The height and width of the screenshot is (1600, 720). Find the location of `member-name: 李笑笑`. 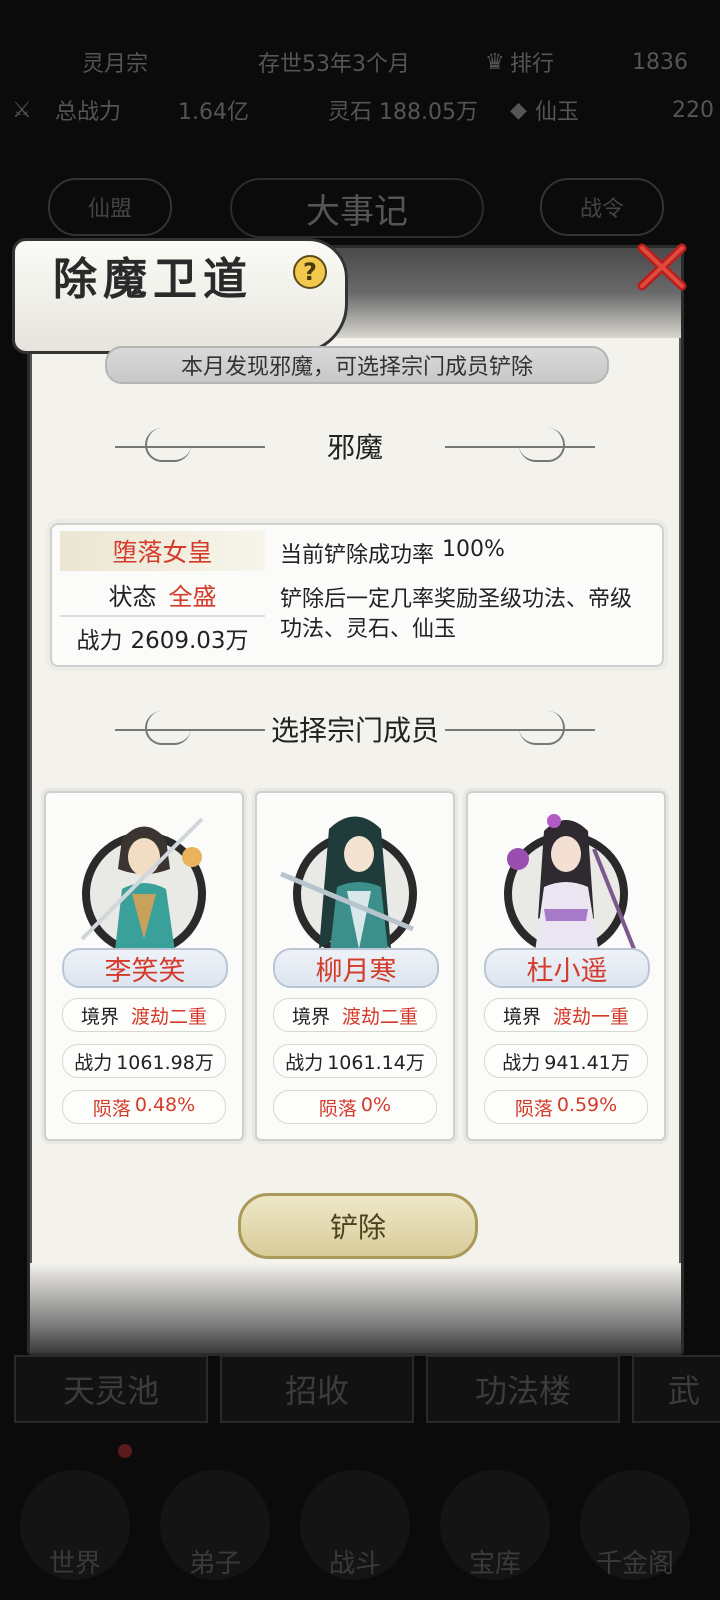

member-name: 李笑笑 is located at coordinates (145, 968).